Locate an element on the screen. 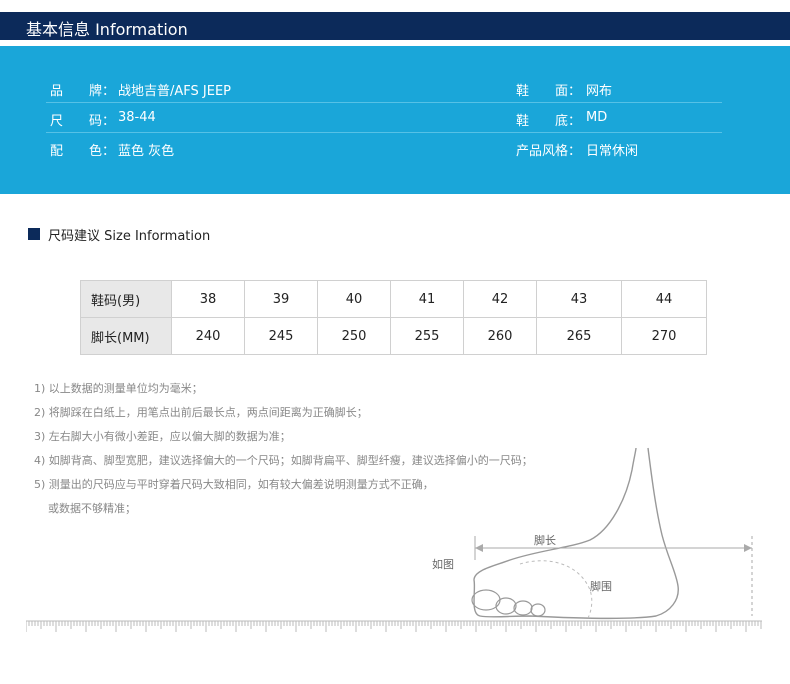 The image size is (790, 684). table-cell: 245 is located at coordinates (281, 336).